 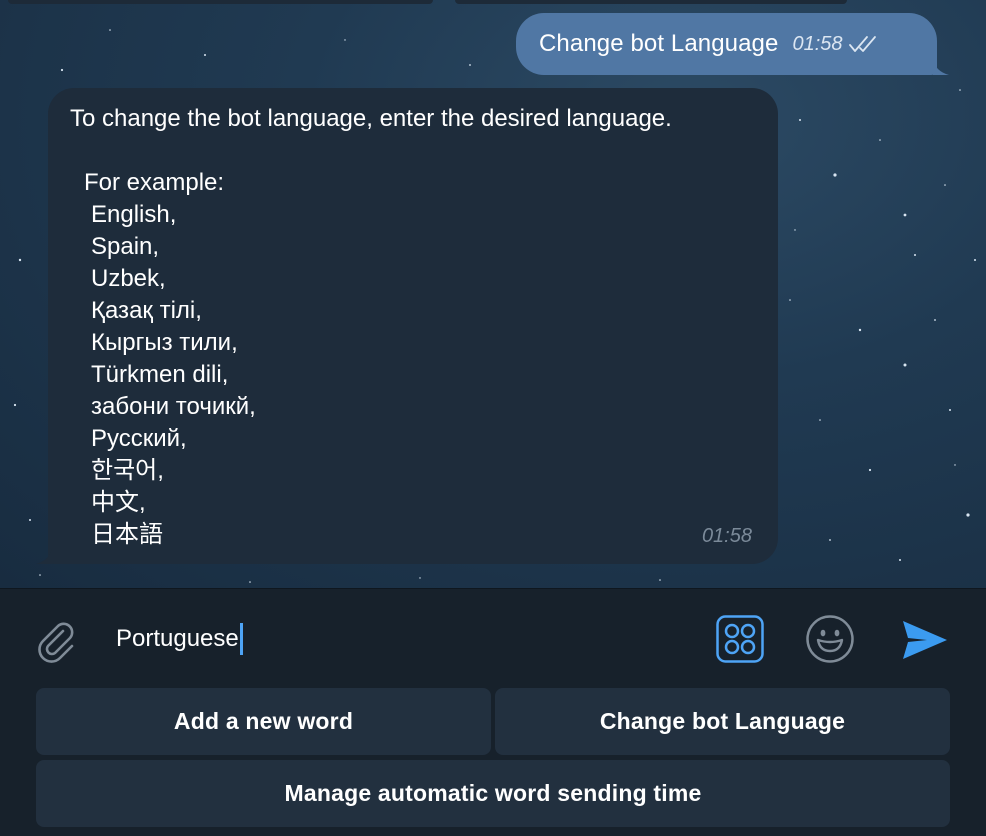 I want to click on message-input: Portuguese, so click(x=179, y=639).